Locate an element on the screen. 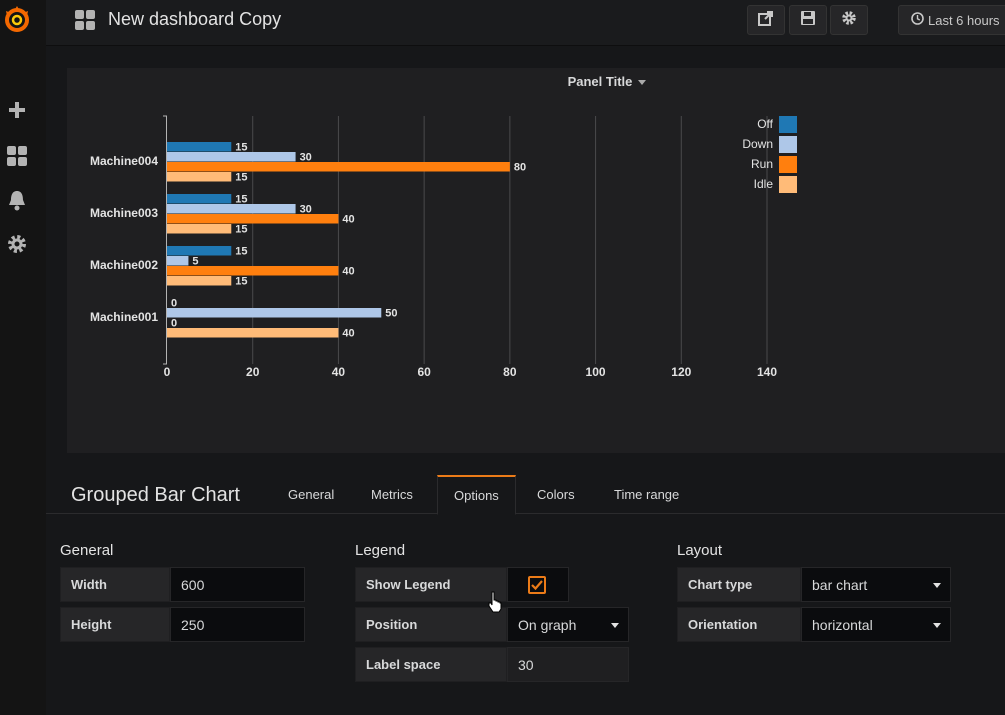 The width and height of the screenshot is (1005, 715). chart-type-row: Chart type bar chart is located at coordinates (814, 584).